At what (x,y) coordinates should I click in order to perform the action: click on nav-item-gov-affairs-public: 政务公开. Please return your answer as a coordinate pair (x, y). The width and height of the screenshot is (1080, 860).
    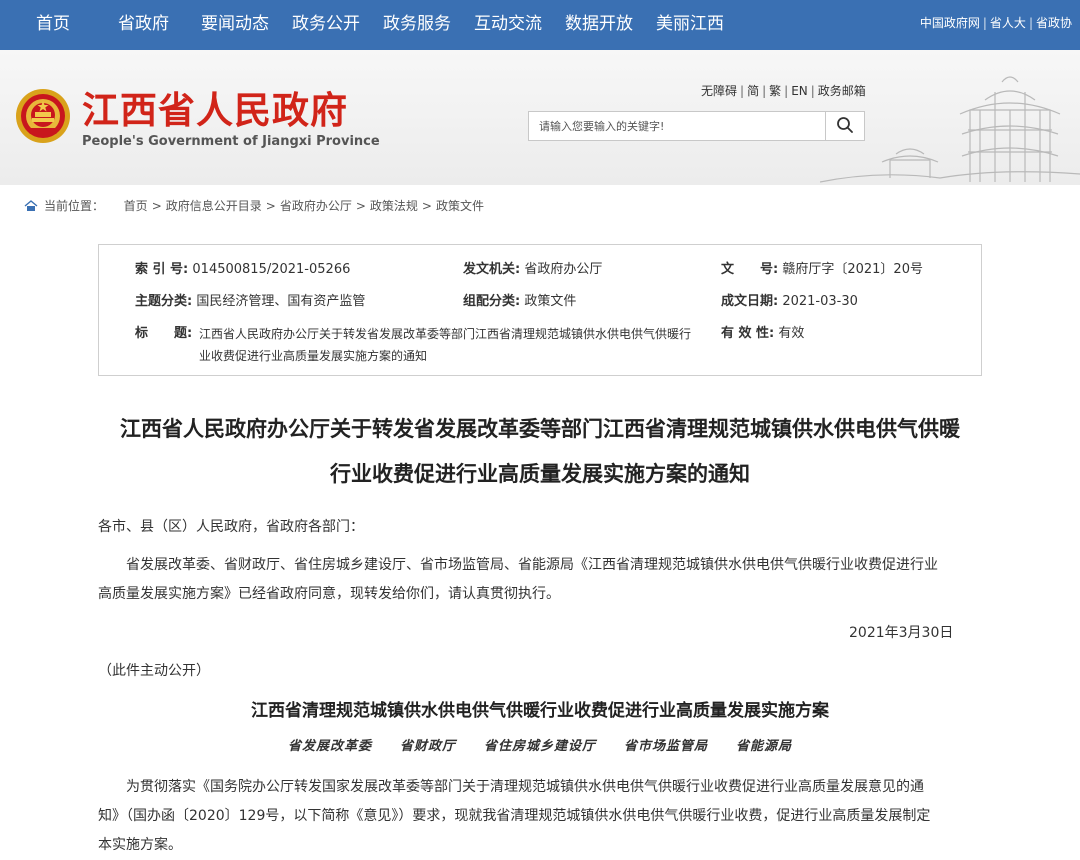
    Looking at the image, I should click on (326, 24).